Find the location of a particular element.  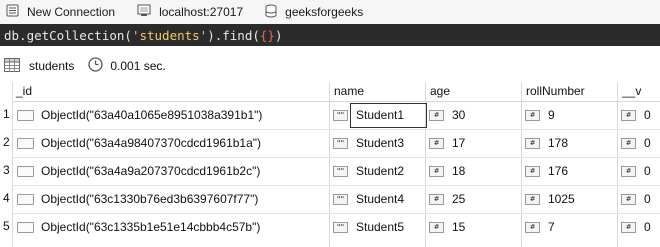

rollnumber-value: 1025 is located at coordinates (561, 199).